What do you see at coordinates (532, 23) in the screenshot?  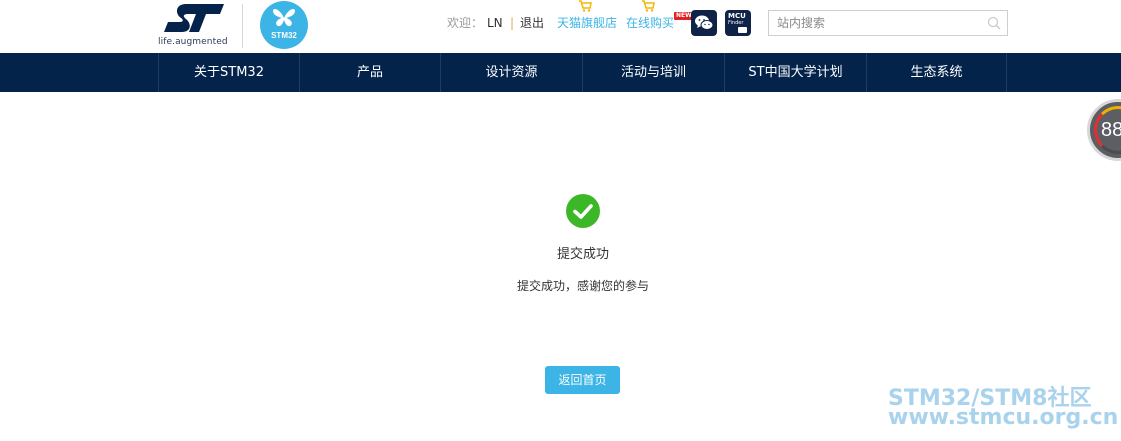 I see `logout-link: 退出` at bounding box center [532, 23].